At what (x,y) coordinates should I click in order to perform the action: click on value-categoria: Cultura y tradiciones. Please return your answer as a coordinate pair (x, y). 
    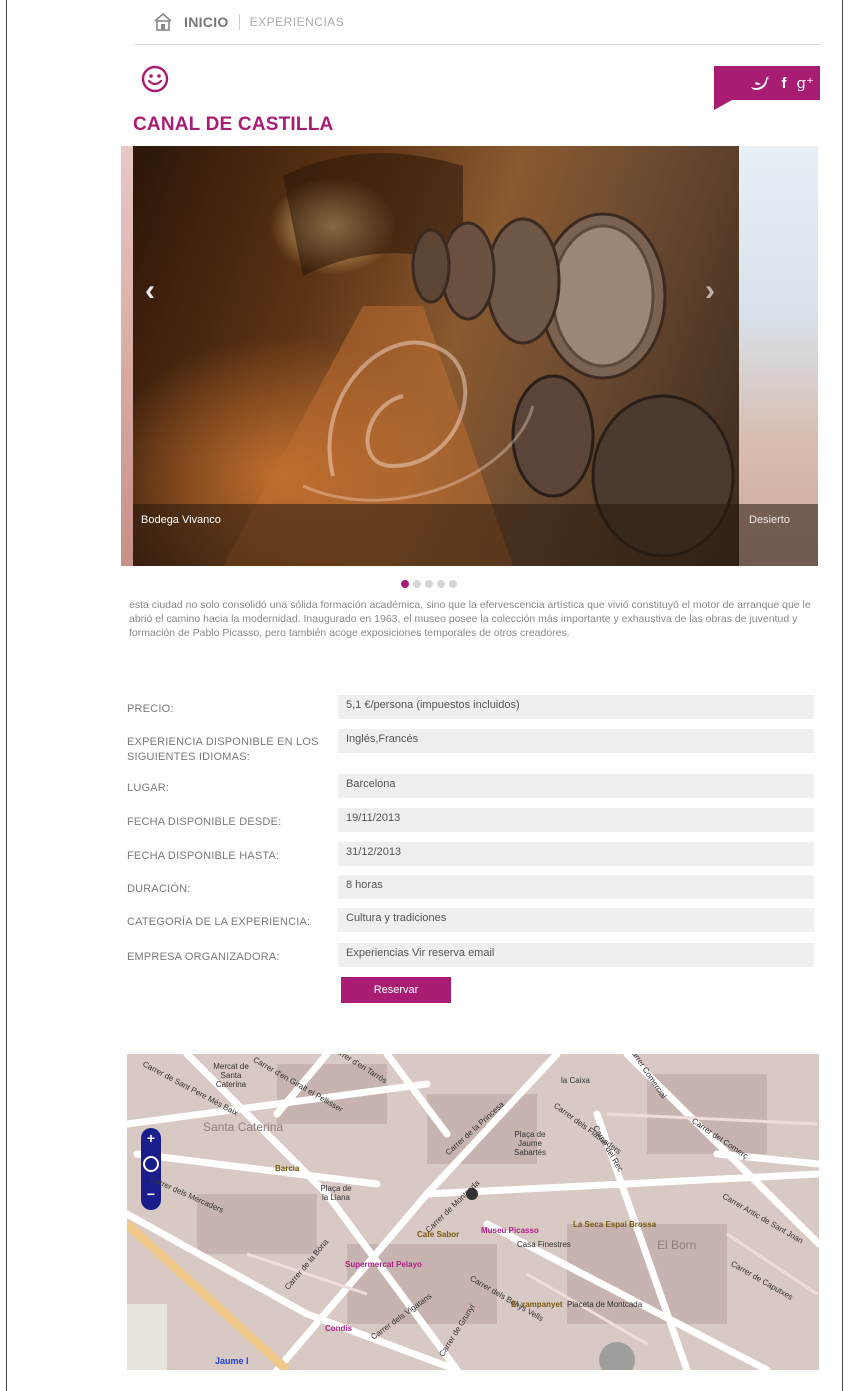
    Looking at the image, I should click on (576, 920).